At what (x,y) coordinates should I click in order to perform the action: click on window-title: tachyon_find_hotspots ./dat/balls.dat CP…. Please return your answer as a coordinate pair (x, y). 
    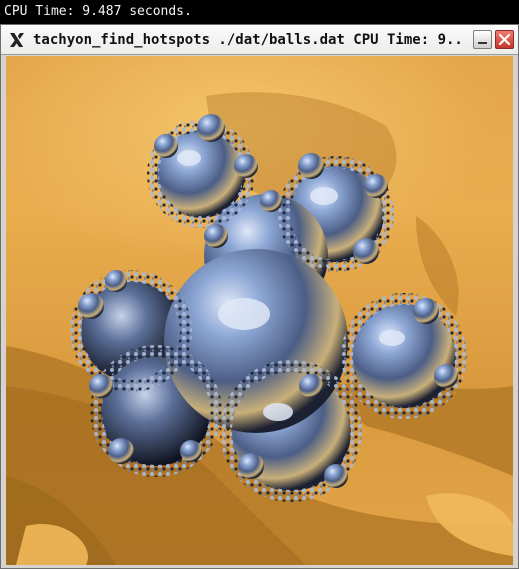
    Looking at the image, I should click on (249, 40).